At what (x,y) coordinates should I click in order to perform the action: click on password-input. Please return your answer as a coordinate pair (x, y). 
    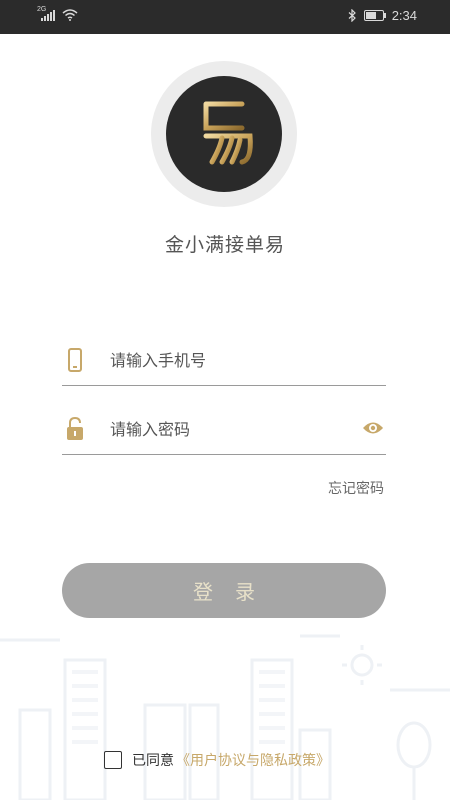
    Looking at the image, I should click on (225, 429).